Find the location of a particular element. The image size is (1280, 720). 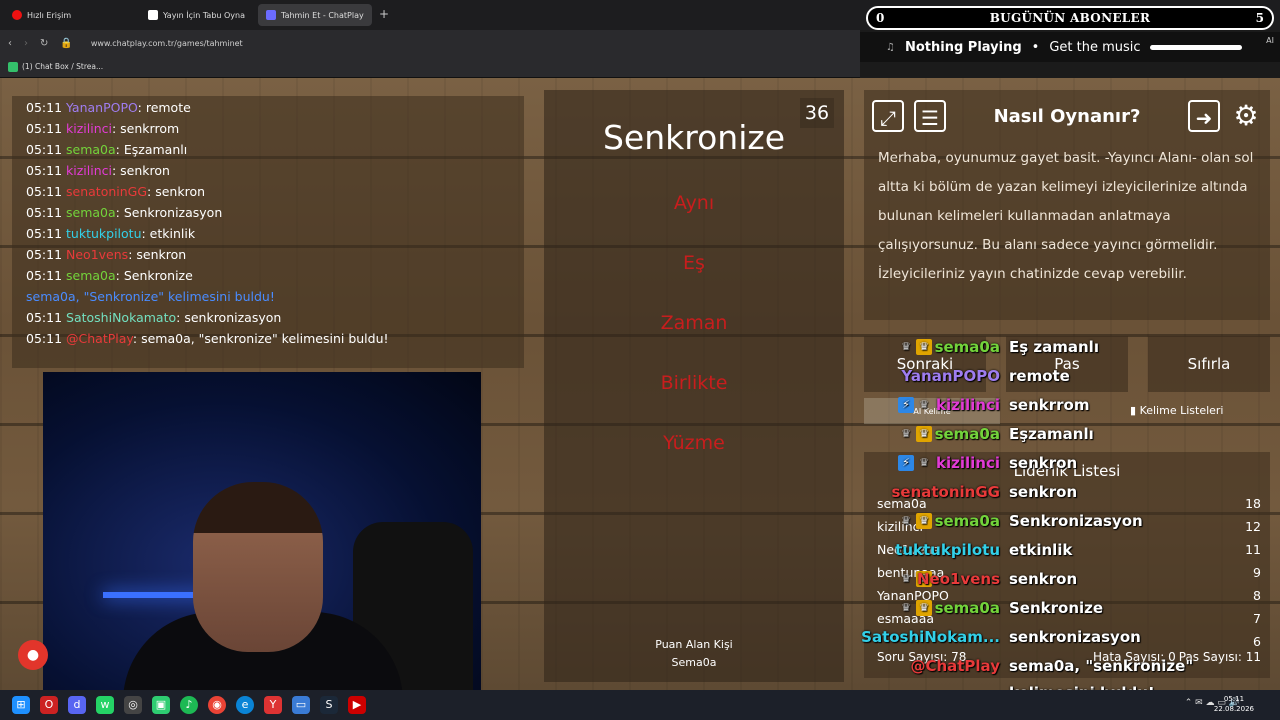

url-field: www.chatplay.com.tr/games/tahminet is located at coordinates (167, 43).